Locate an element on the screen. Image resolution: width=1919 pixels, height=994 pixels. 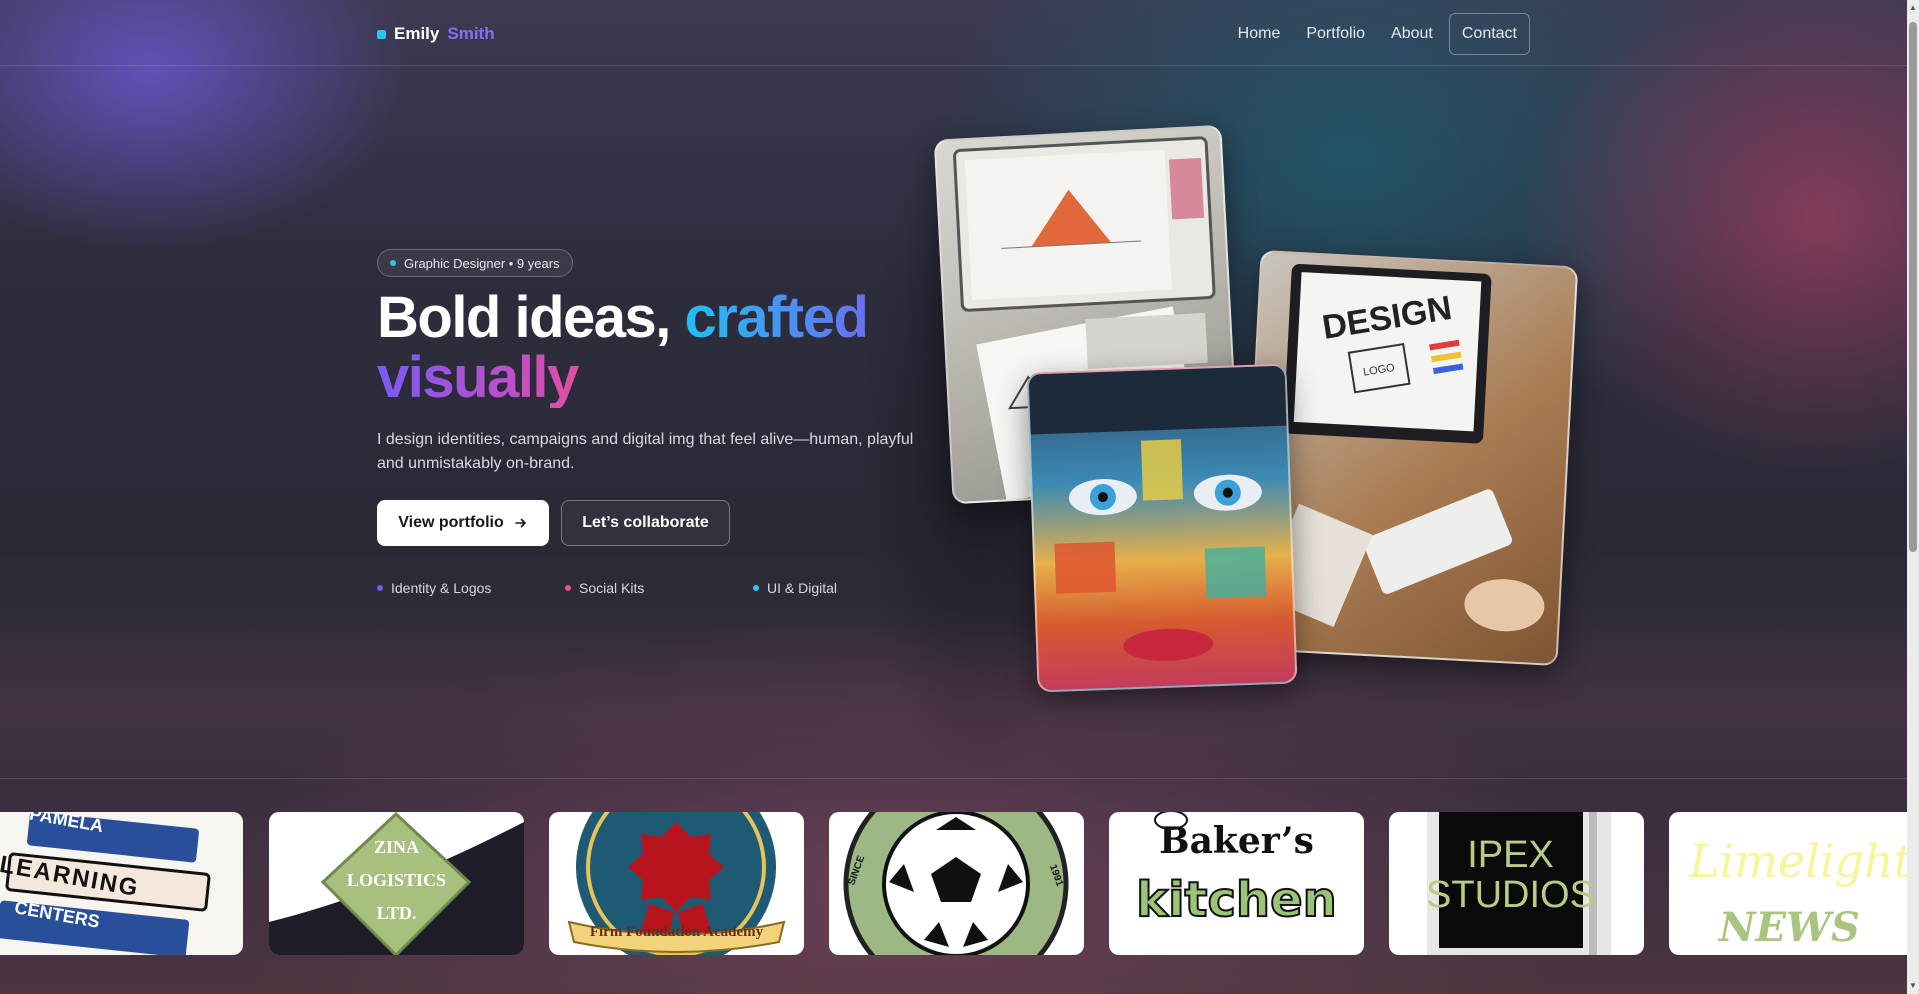
soccer-ball-icon is located at coordinates (956, 883).